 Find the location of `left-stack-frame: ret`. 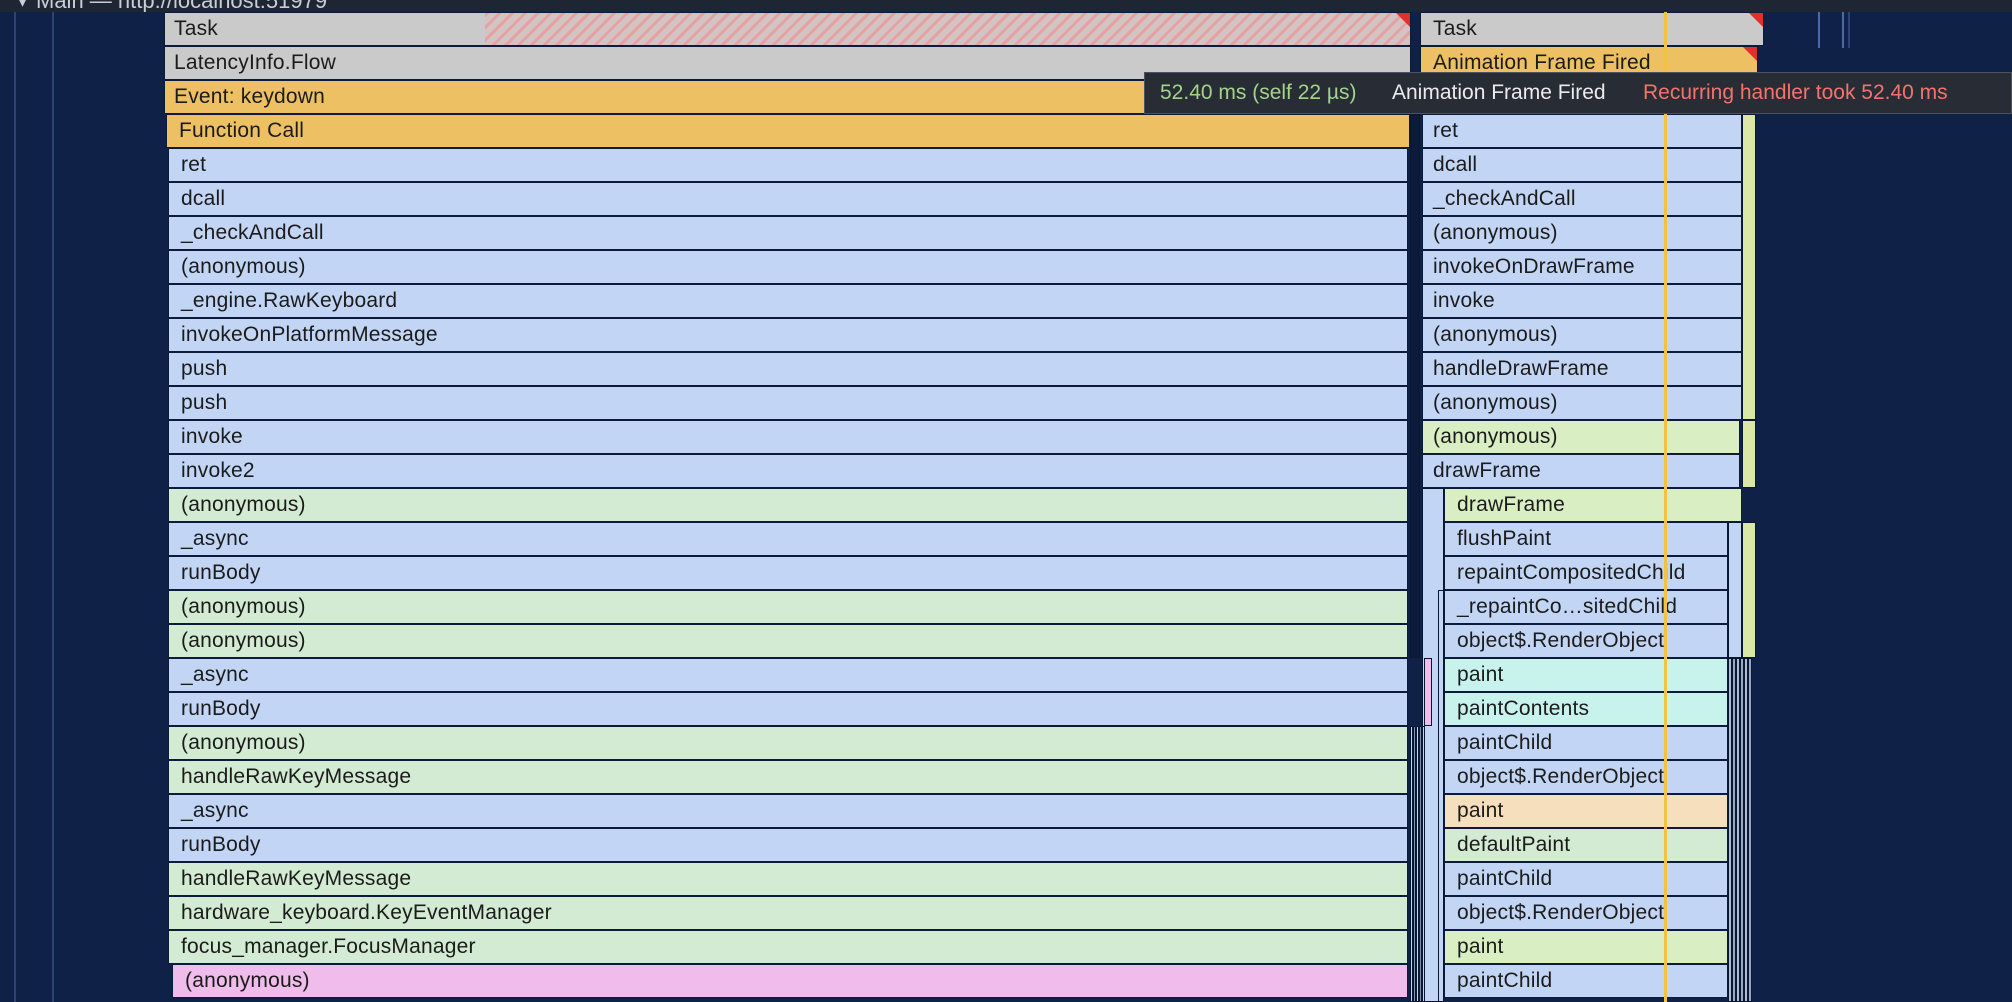

left-stack-frame: ret is located at coordinates (788, 165).